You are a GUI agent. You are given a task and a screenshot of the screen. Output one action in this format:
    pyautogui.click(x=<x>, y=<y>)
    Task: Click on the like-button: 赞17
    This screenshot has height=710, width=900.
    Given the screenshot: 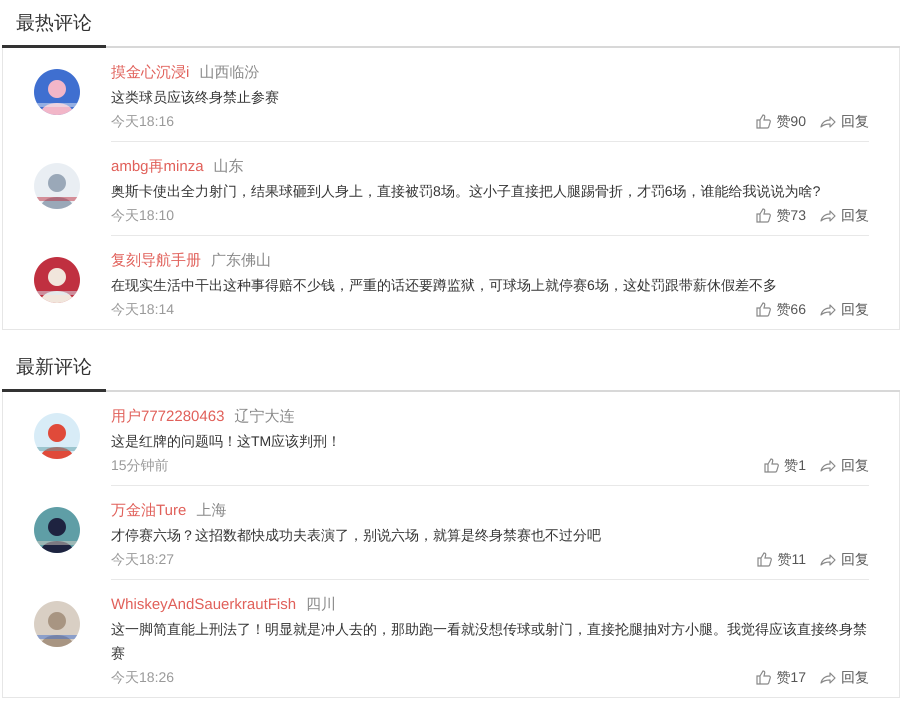 What is the action you would take?
    pyautogui.click(x=780, y=677)
    